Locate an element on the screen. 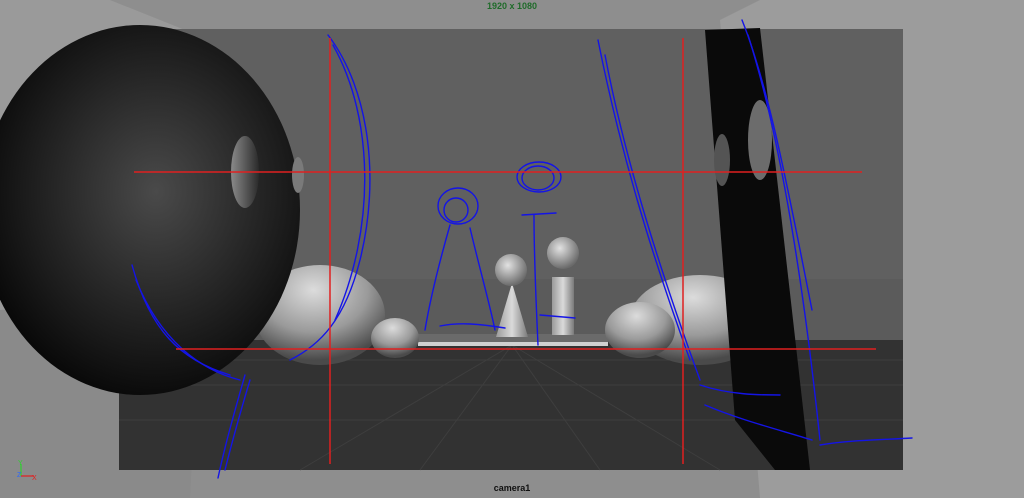 The height and width of the screenshot is (498, 1024). cylinder-figure is located at coordinates (563, 306).